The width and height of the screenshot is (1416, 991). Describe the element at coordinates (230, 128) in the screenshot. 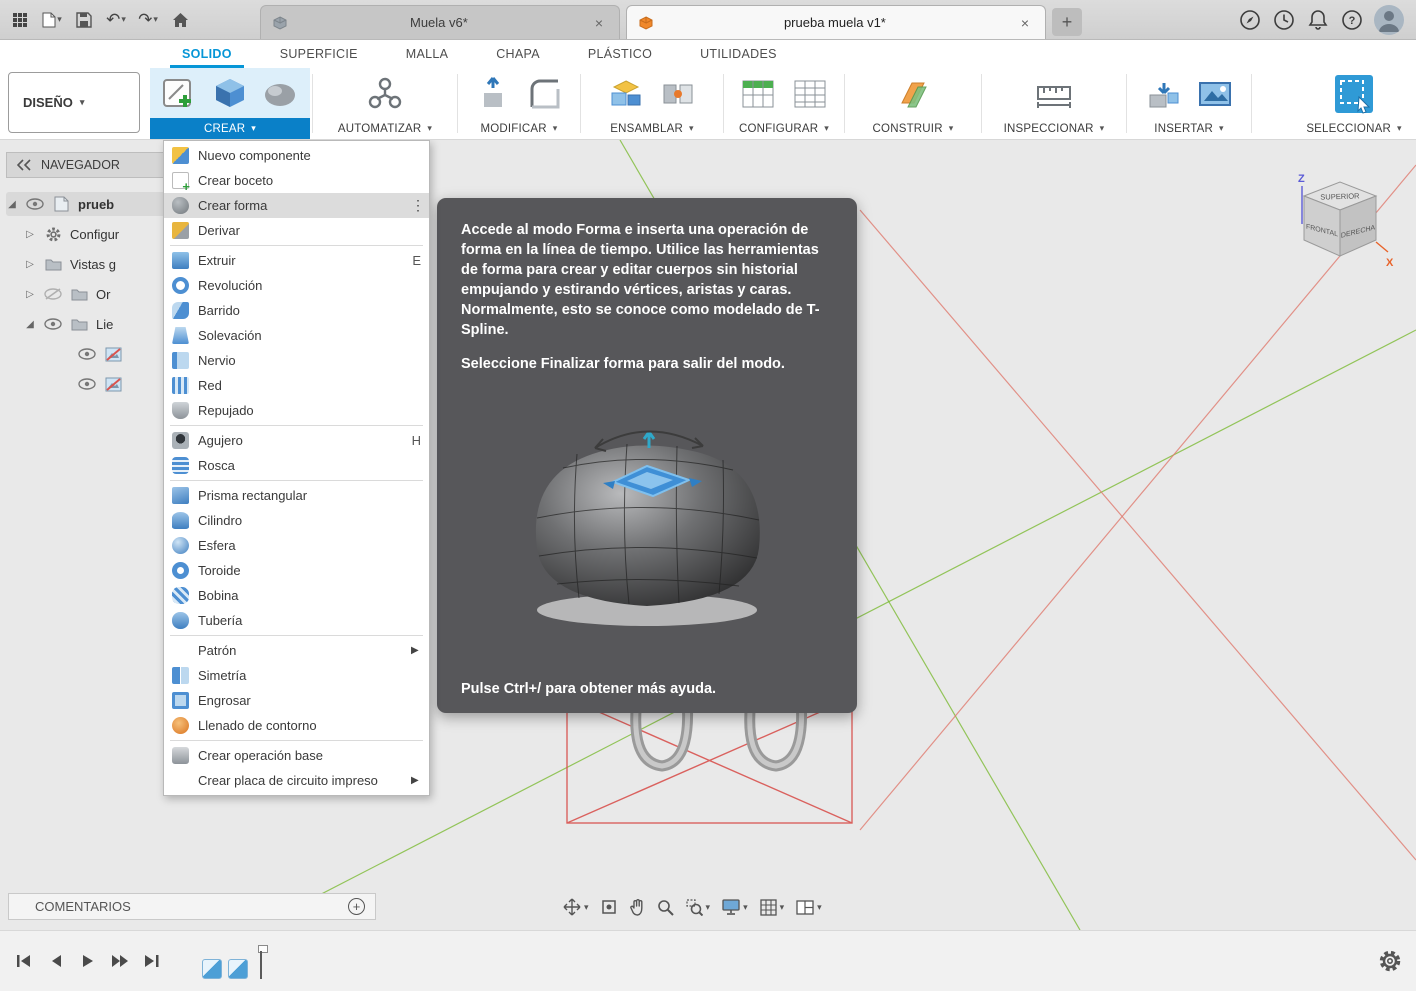

I see `group-crear-label-button: CREAR ▾` at that location.